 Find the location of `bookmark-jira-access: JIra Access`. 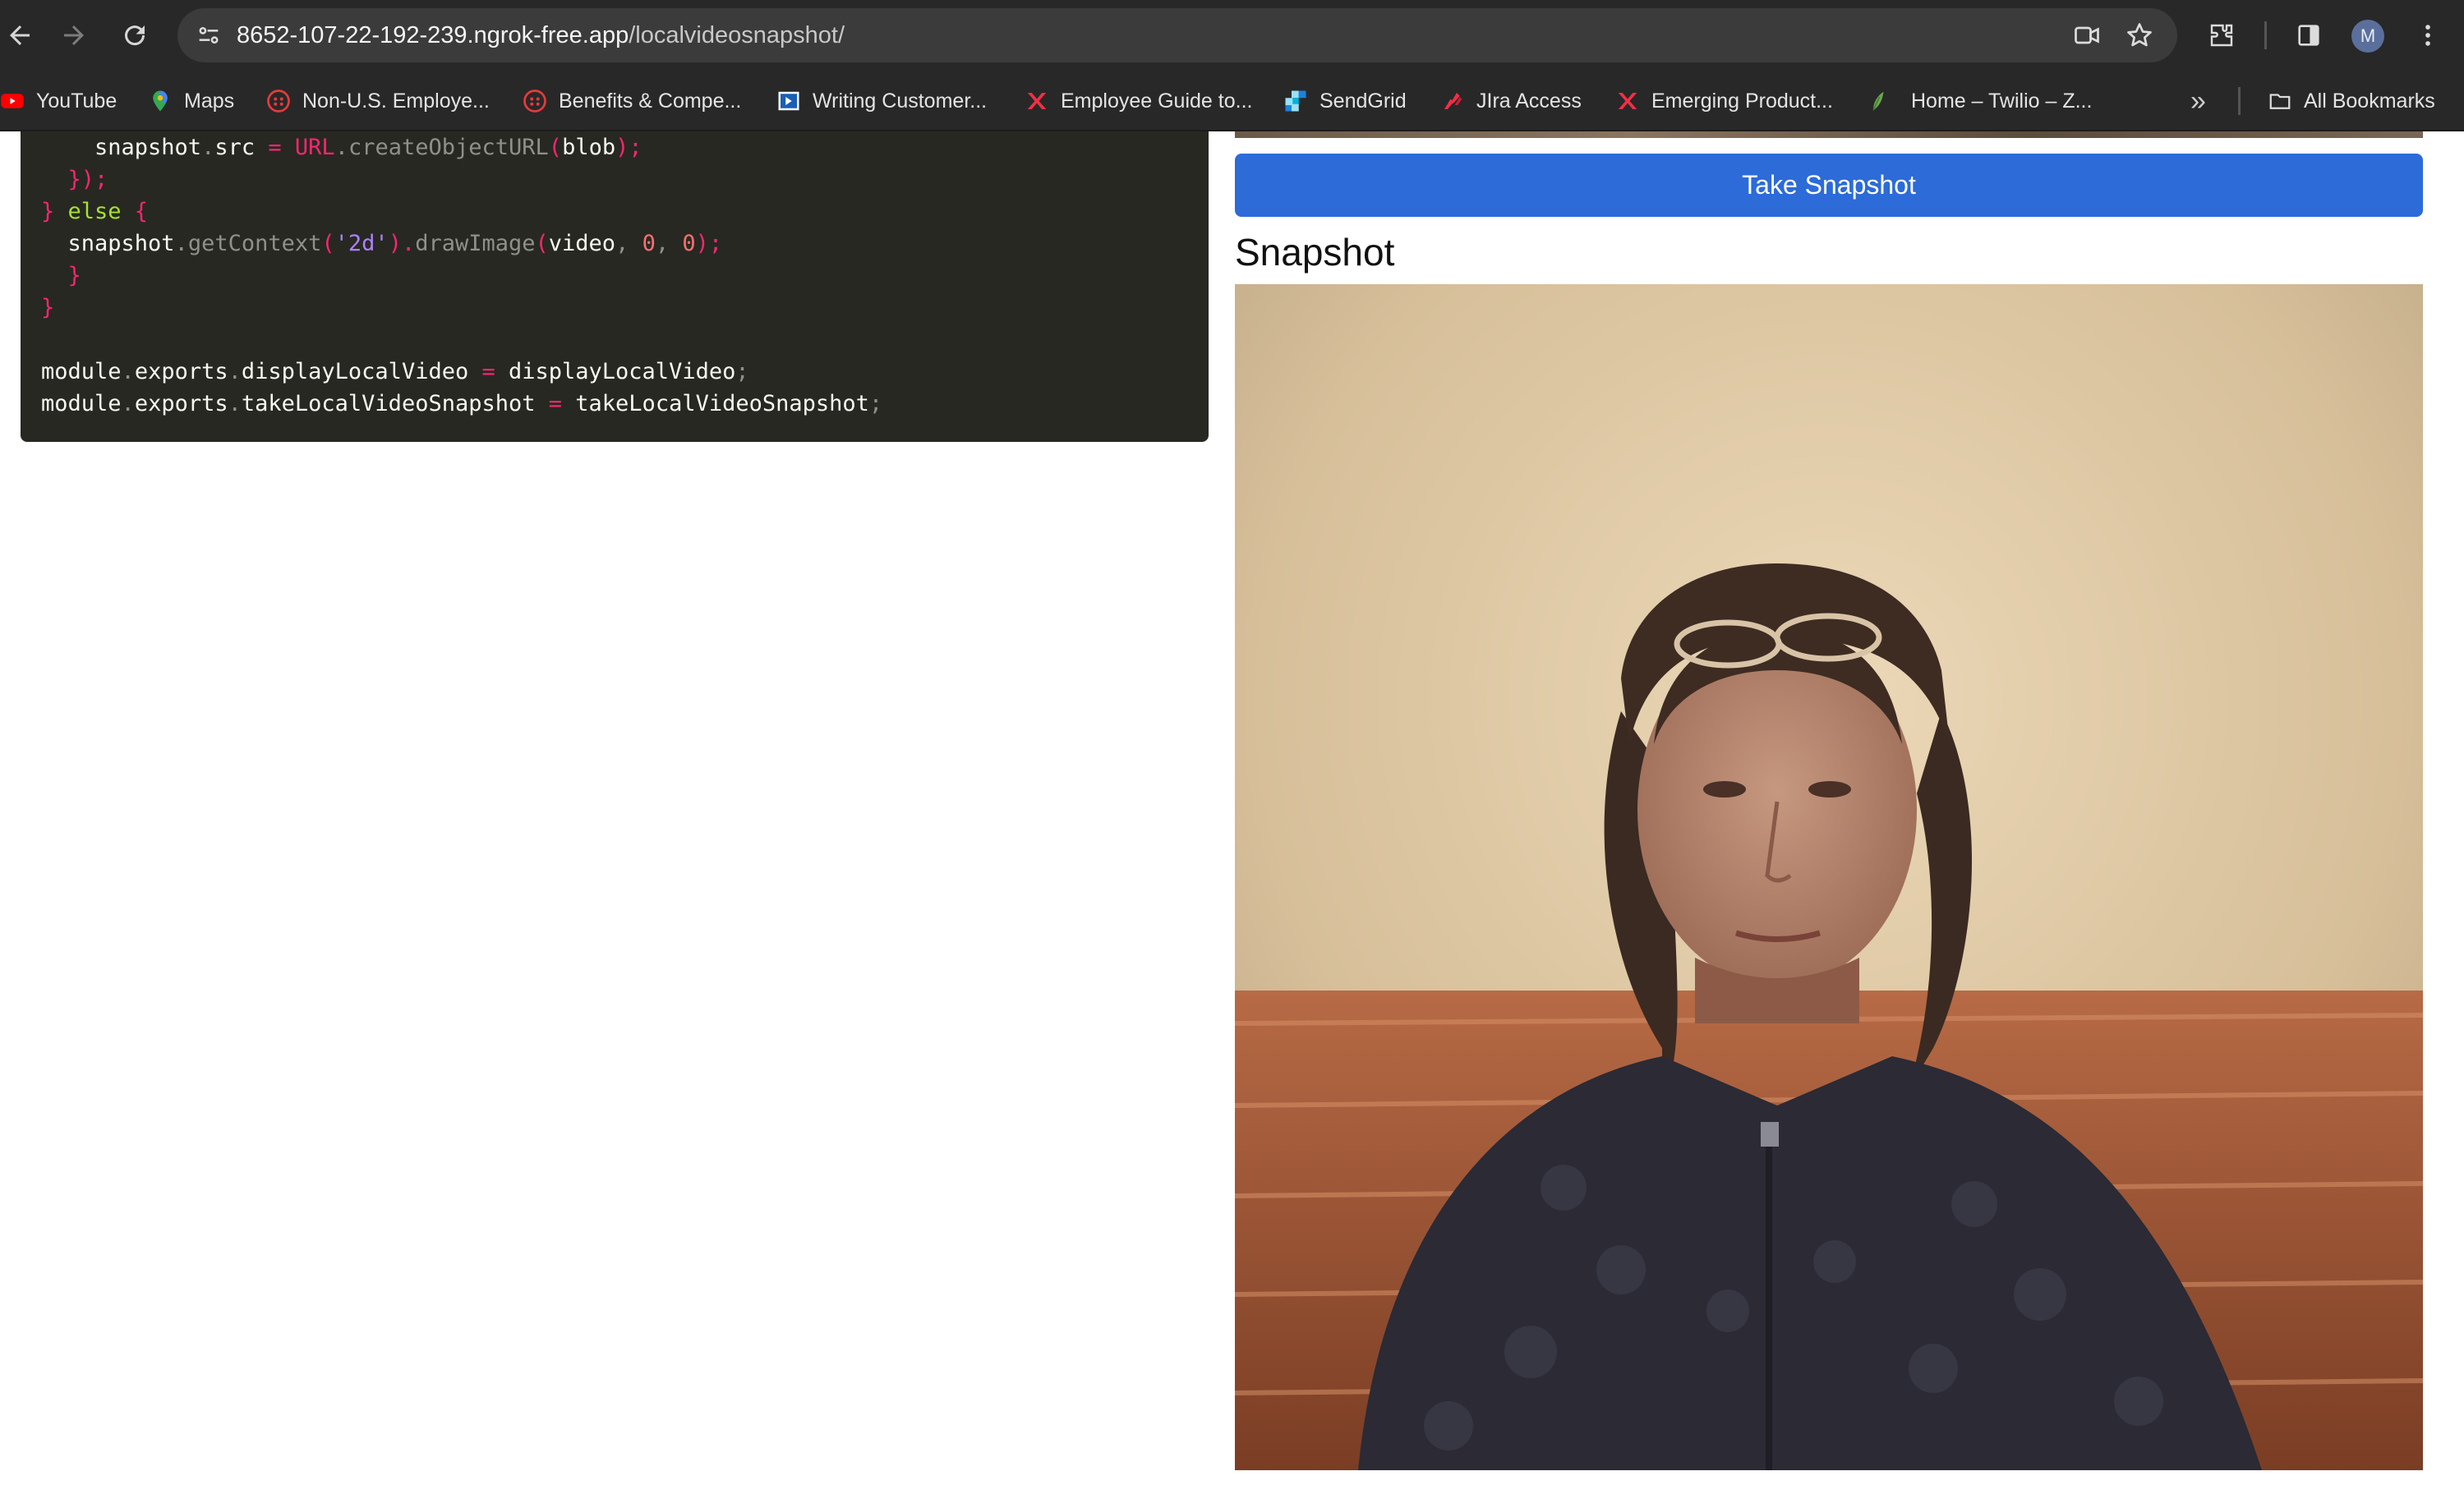

bookmark-jira-access: JIra Access is located at coordinates (1511, 101).